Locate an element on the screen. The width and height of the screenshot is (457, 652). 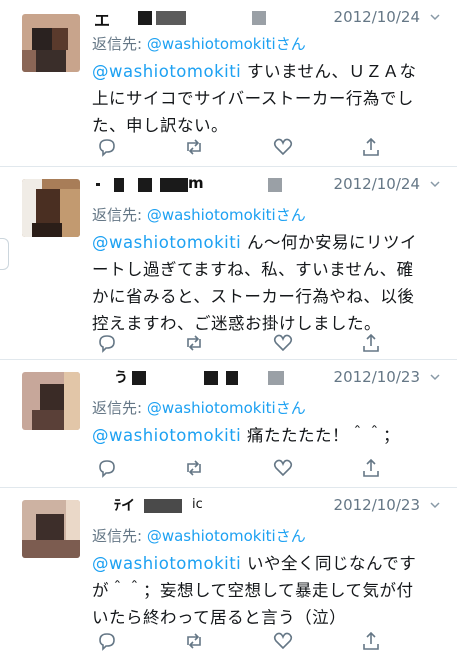
tweet-header: m 2012/10/24 is located at coordinates (272, 185).